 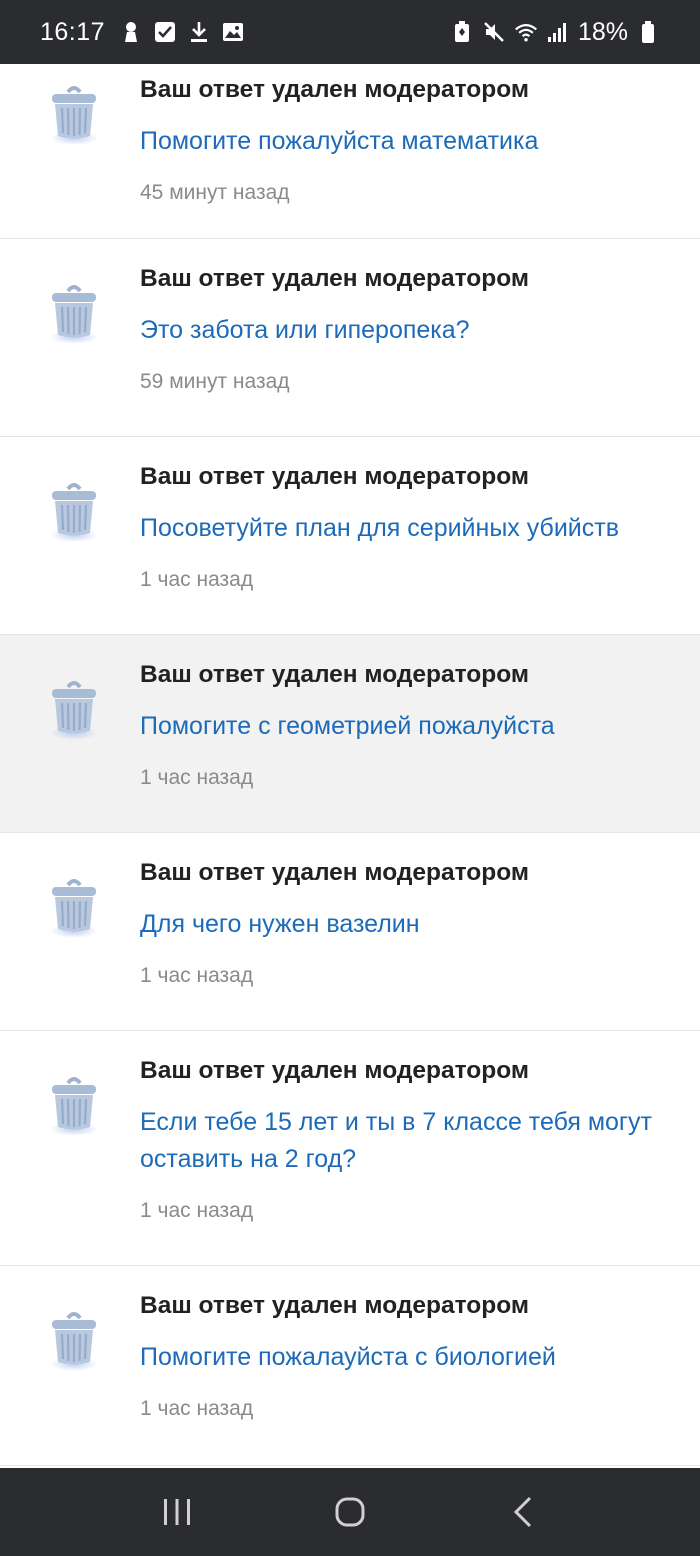 What do you see at coordinates (215, 192) in the screenshot?
I see `notification-time: 45 минут назад` at bounding box center [215, 192].